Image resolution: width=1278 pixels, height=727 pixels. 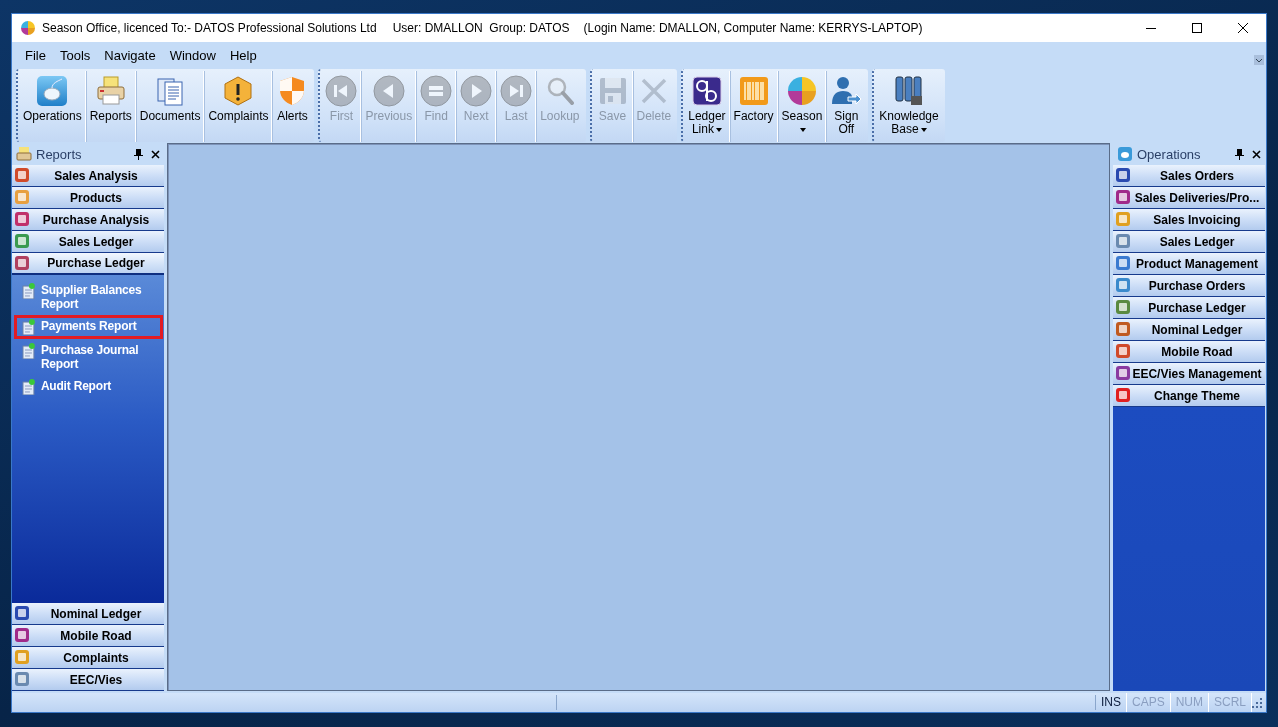 I want to click on resize-grip-icon, so click(x=1257, y=703).